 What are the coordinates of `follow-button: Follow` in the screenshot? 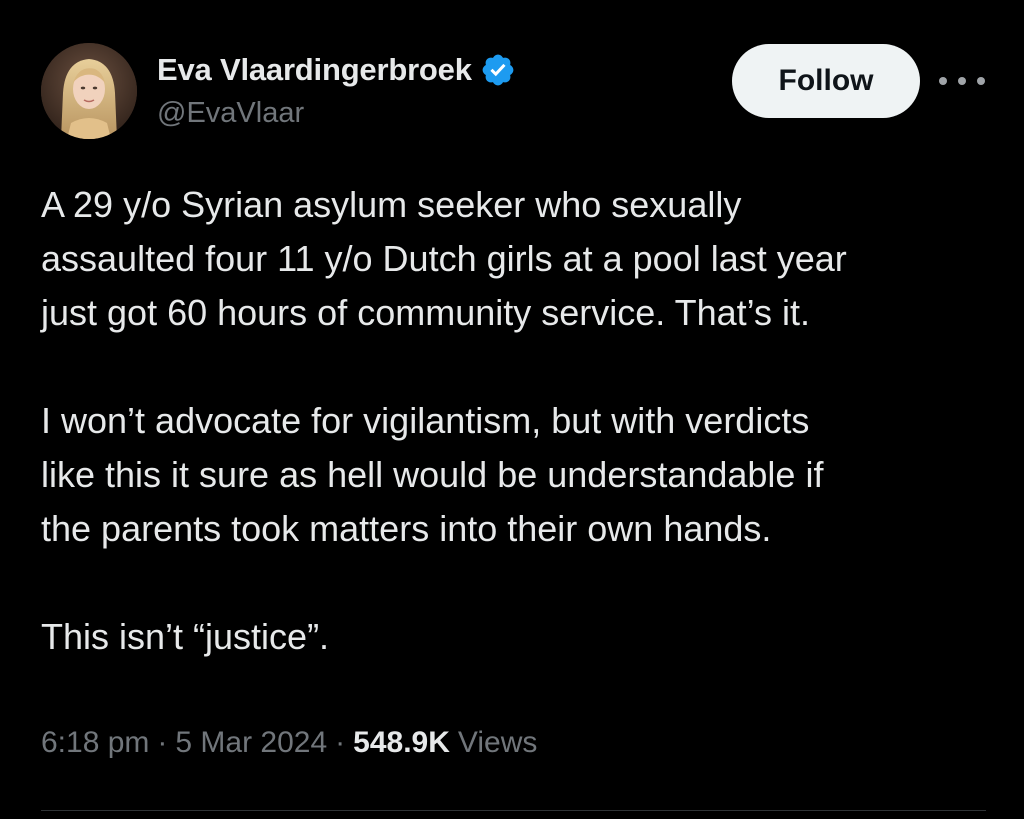 It's located at (826, 81).